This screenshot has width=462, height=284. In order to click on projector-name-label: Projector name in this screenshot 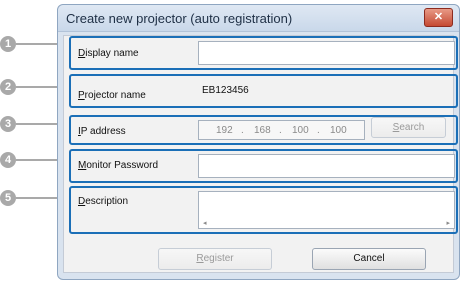, I will do `click(112, 95)`.